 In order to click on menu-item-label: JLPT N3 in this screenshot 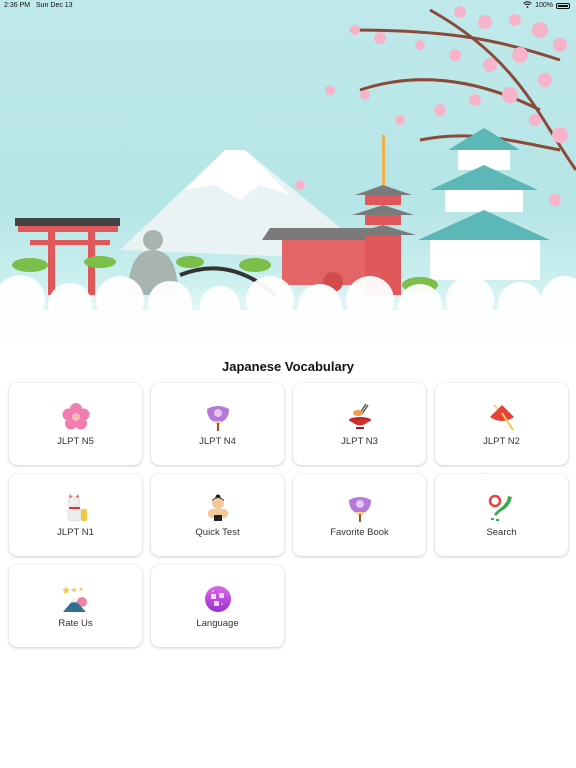, I will do `click(359, 441)`.